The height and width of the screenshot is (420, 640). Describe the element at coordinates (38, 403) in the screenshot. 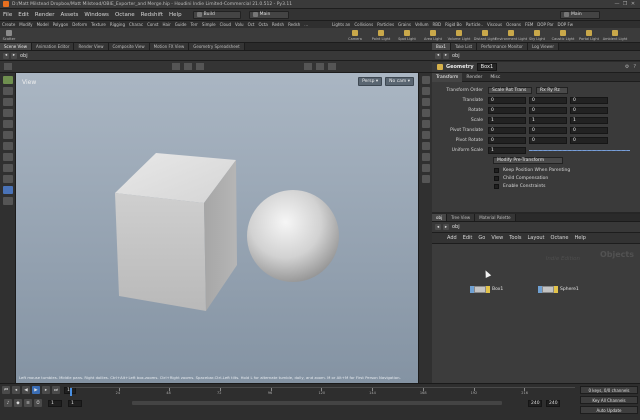

I see `realtime-icon: ⏱` at that location.